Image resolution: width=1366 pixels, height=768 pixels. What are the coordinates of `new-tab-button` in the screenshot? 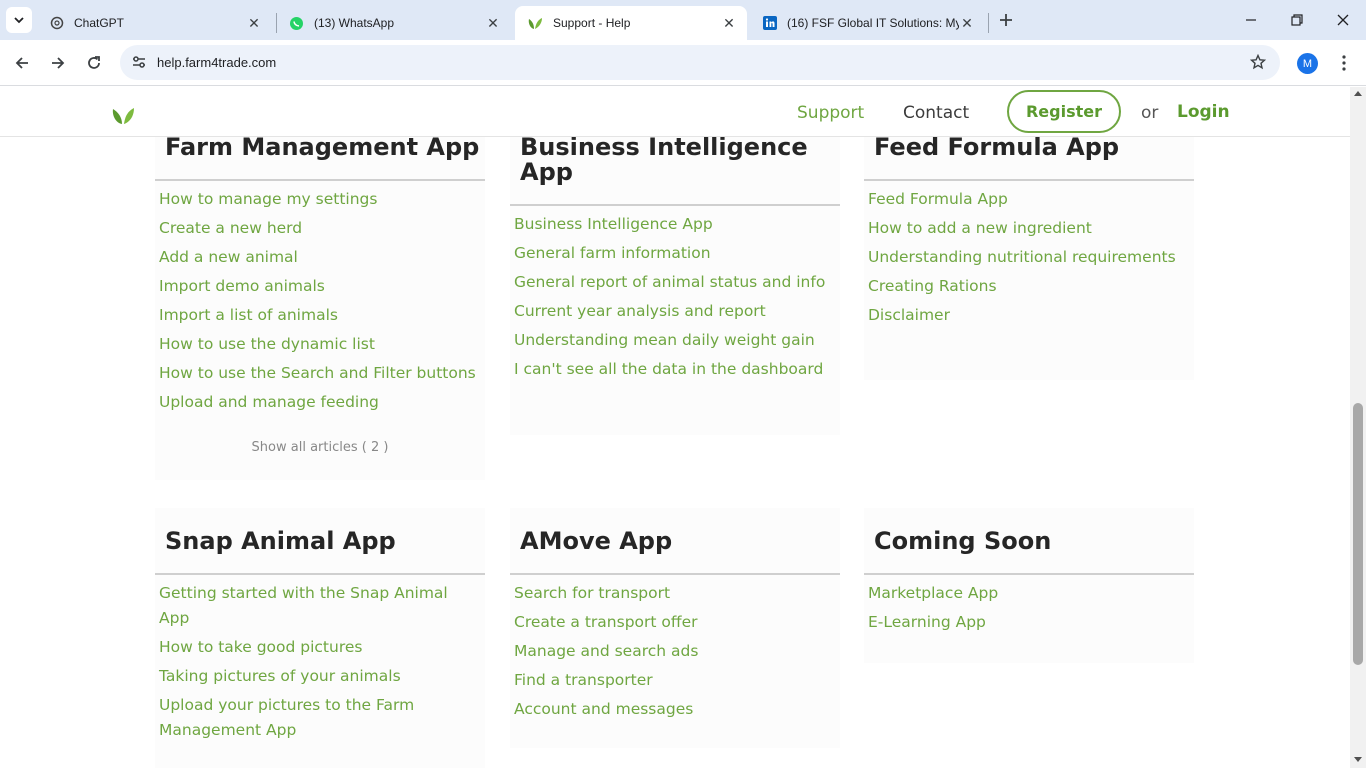 It's located at (1006, 20).